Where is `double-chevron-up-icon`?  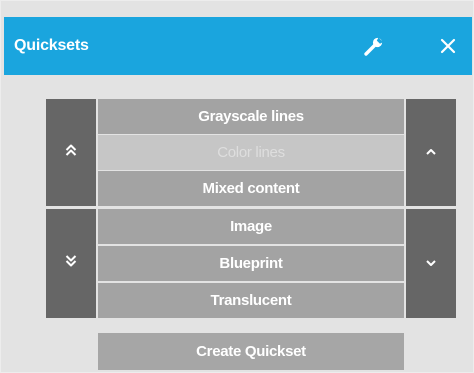
double-chevron-up-icon is located at coordinates (71, 152).